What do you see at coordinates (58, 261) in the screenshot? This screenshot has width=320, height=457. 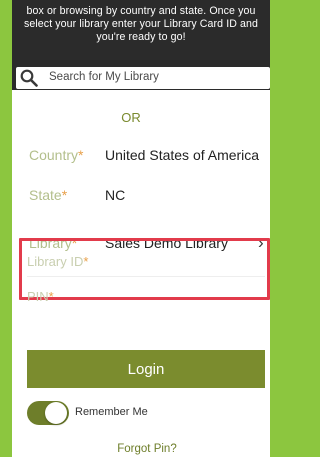 I see `library-id-label: Library ID*` at bounding box center [58, 261].